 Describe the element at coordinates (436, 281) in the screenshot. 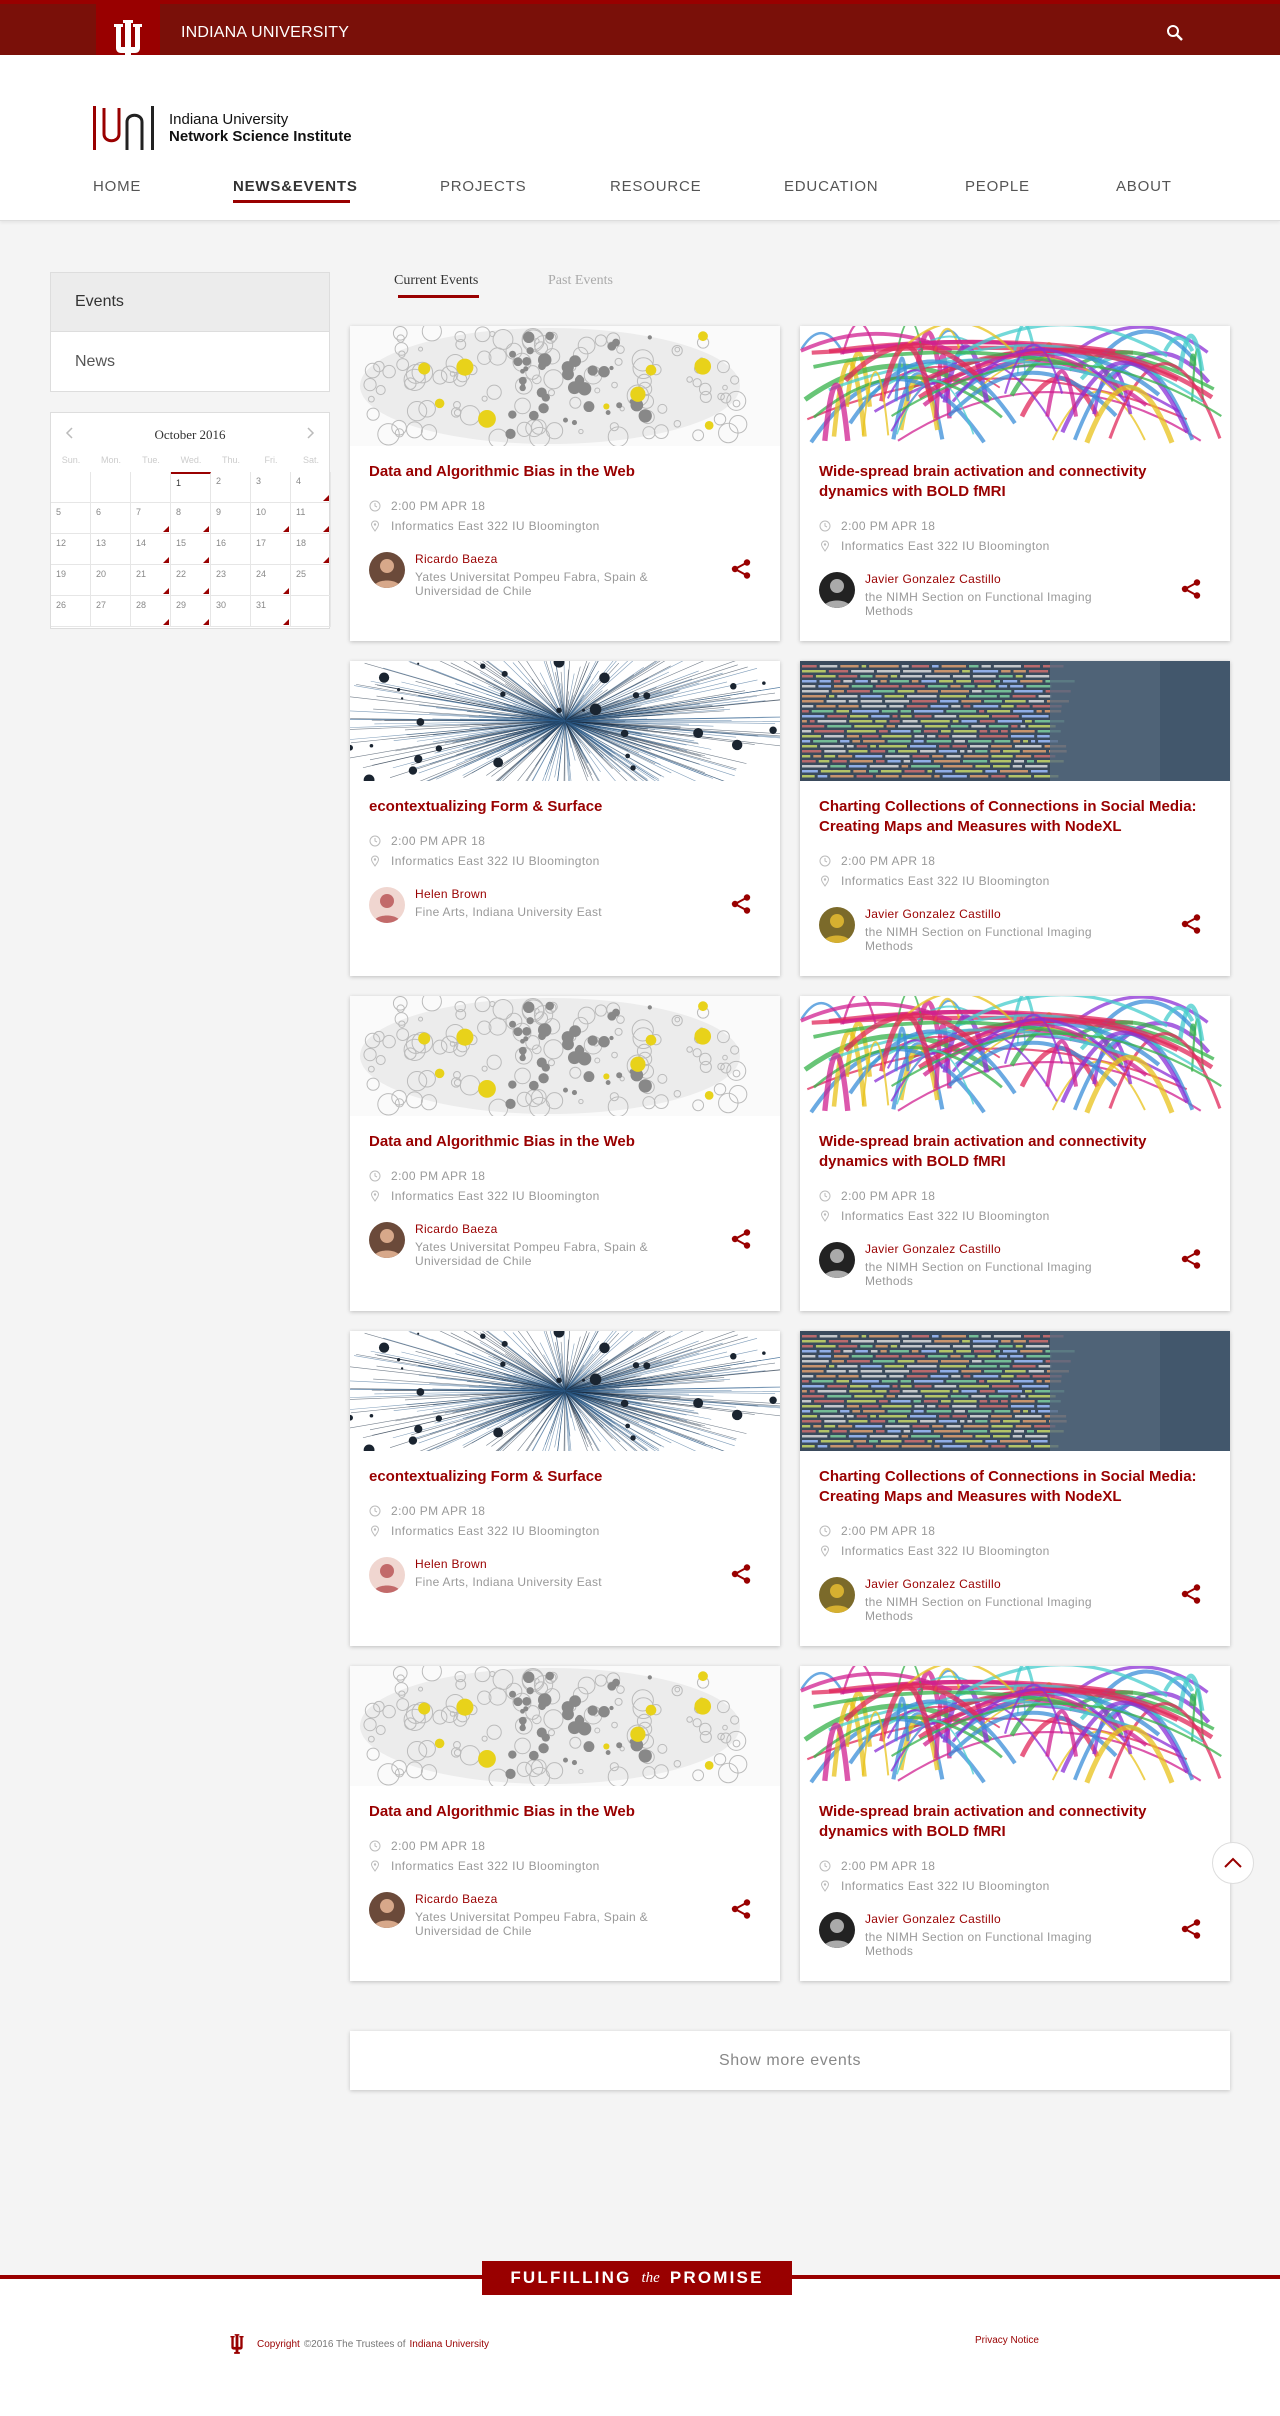

I see `tab-current-events: Current Events` at that location.